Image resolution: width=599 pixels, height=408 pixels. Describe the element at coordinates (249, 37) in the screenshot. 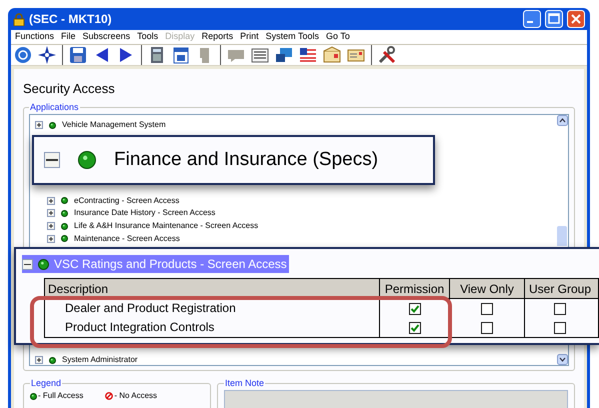

I see `menu-item: Print` at that location.